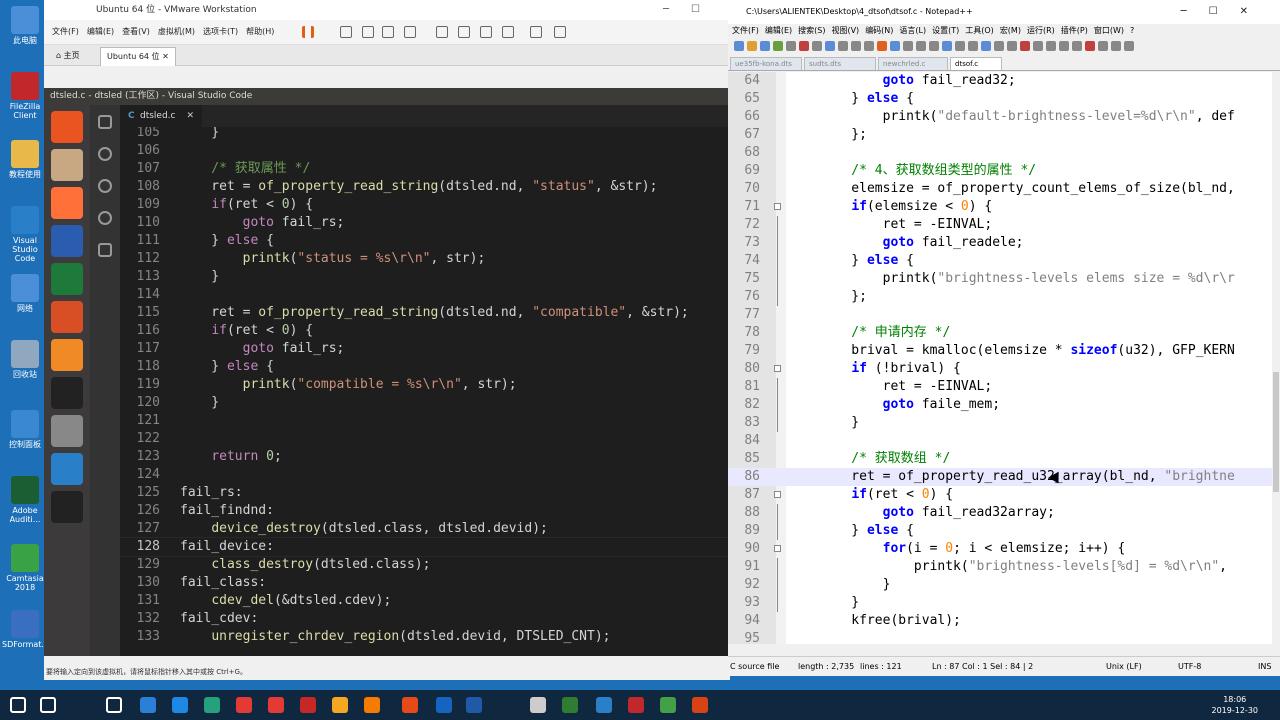 The height and width of the screenshot is (720, 1280). I want to click on code-line: 128 fail_device:, so click(424, 547).